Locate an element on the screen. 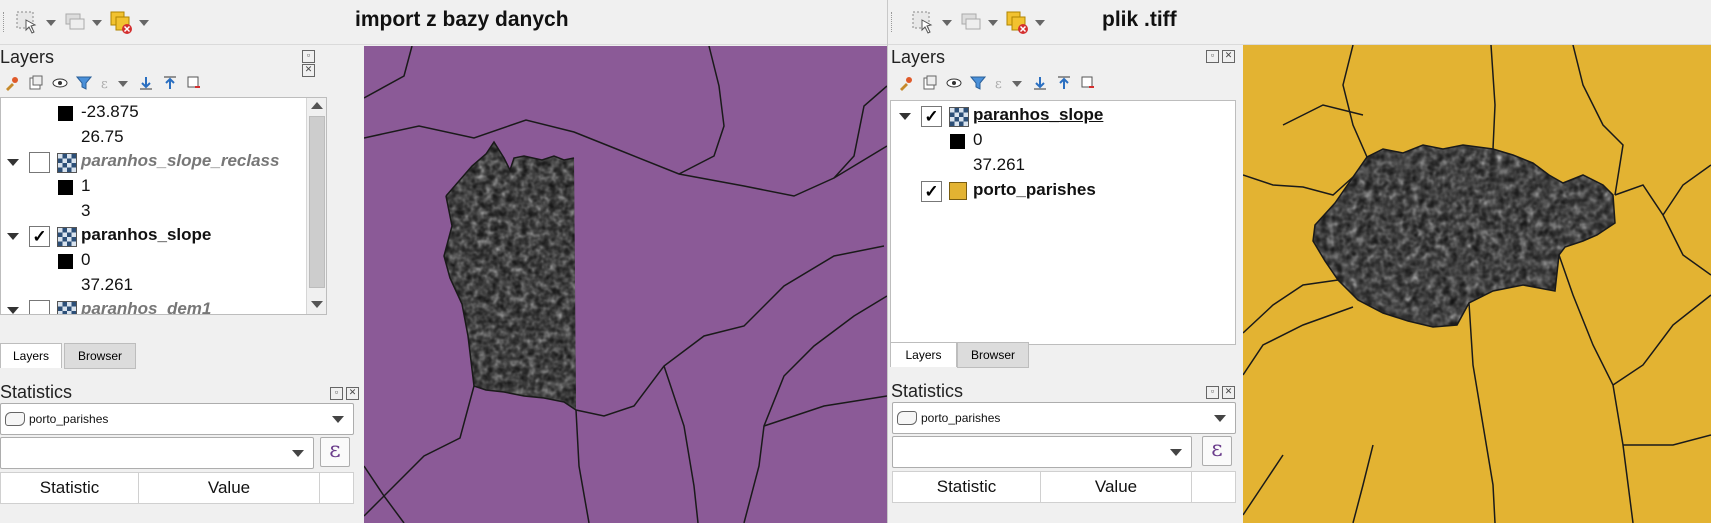 This screenshot has height=523, width=1711. dock-tabs: Layers Browser is located at coordinates (1063, 355).